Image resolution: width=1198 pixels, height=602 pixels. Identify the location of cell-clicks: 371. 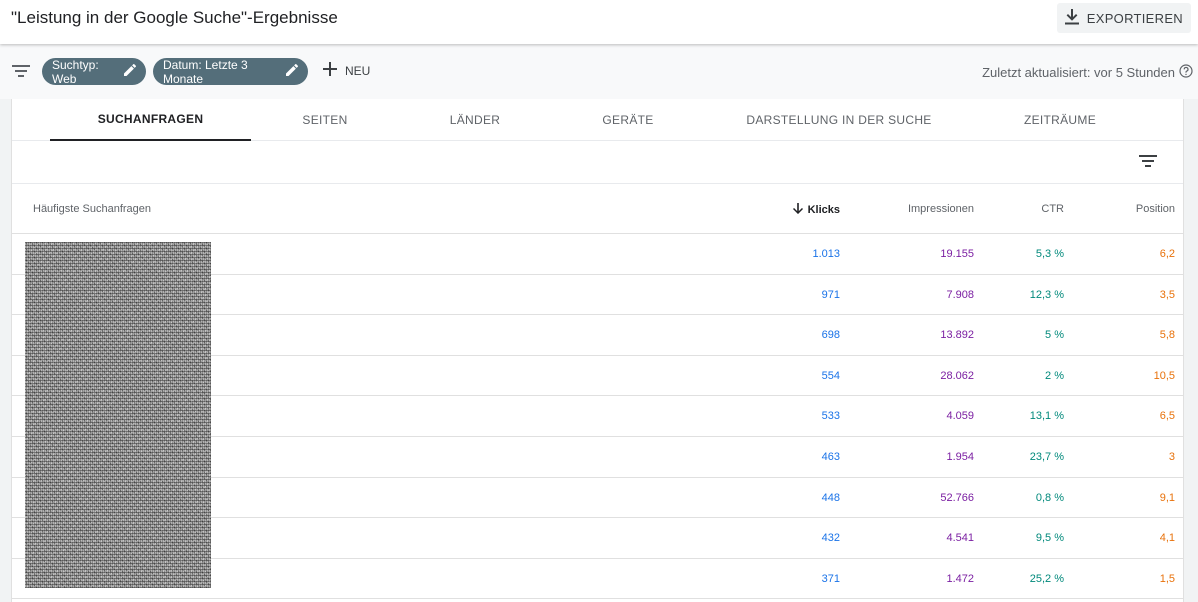
(830, 578).